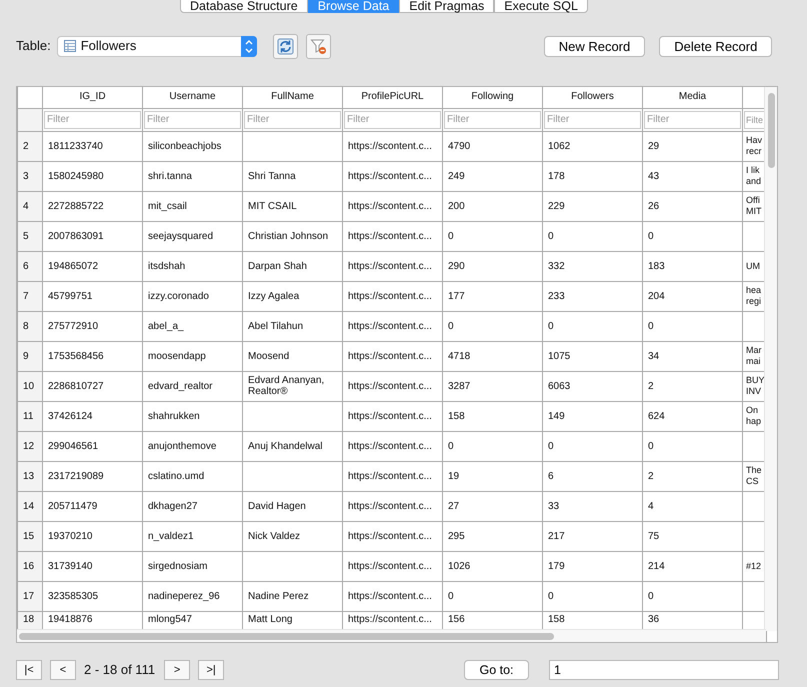  I want to click on delete-record-button: Delete Record, so click(715, 46).